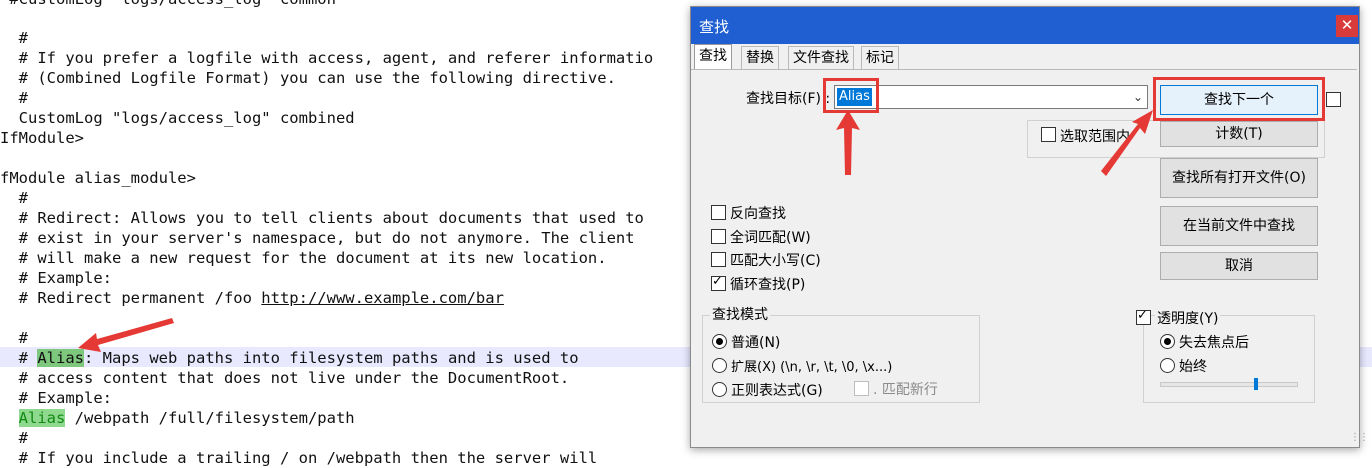 The width and height of the screenshot is (1372, 468). I want to click on annotation-arrow-up, so click(848, 142).